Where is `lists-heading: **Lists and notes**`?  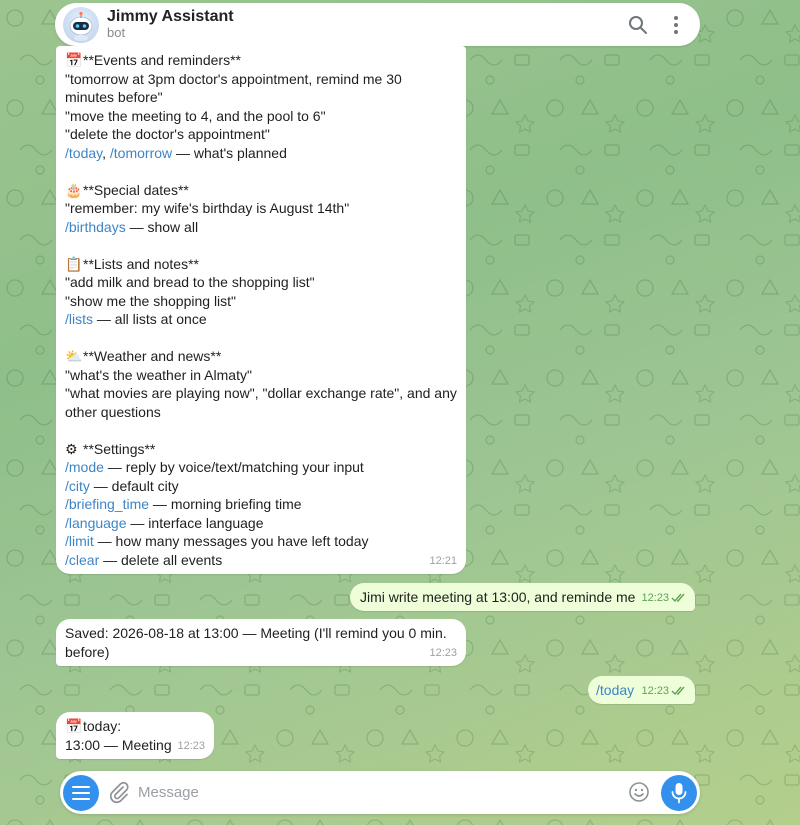
lists-heading: **Lists and notes** is located at coordinates (141, 263).